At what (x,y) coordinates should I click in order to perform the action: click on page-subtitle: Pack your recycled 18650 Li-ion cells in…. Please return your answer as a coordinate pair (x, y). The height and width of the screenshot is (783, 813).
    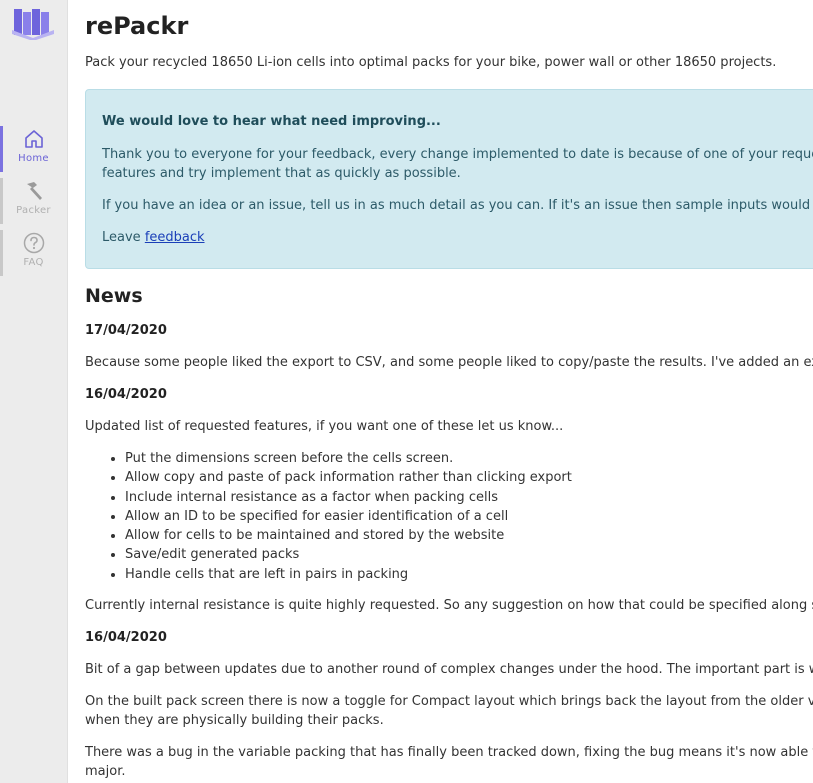
    Looking at the image, I should click on (431, 62).